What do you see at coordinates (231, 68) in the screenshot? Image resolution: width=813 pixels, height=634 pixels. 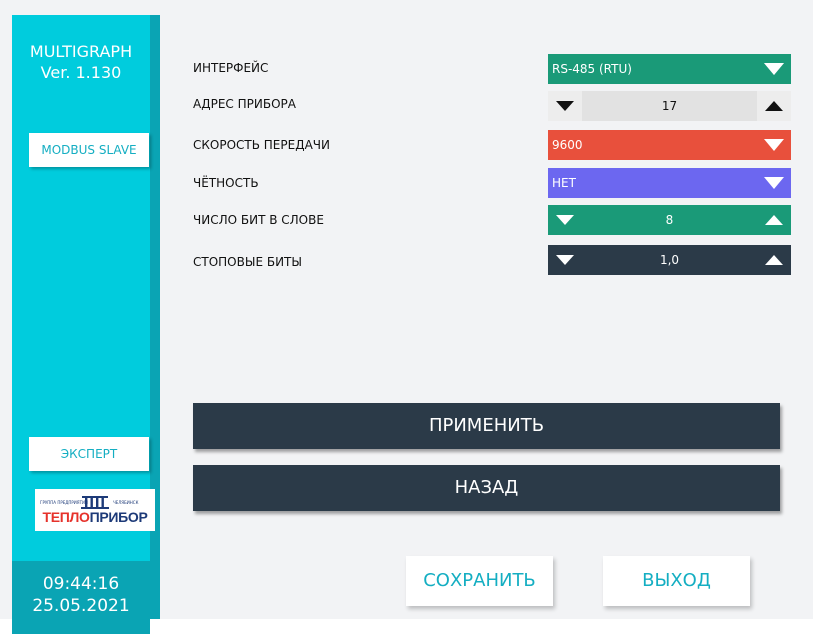 I see `interface-label: ИНТЕРФЕЙС` at bounding box center [231, 68].